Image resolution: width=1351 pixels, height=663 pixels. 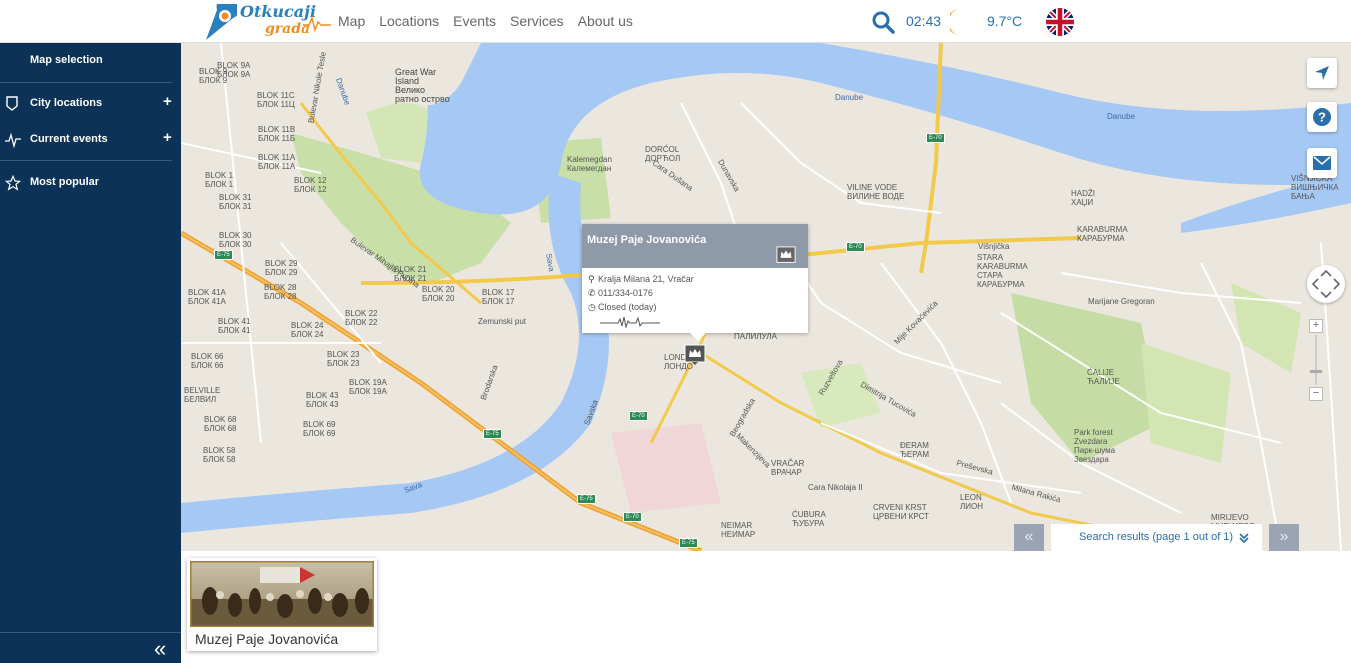 I want to click on location-arrow-icon, so click(x=1322, y=73).